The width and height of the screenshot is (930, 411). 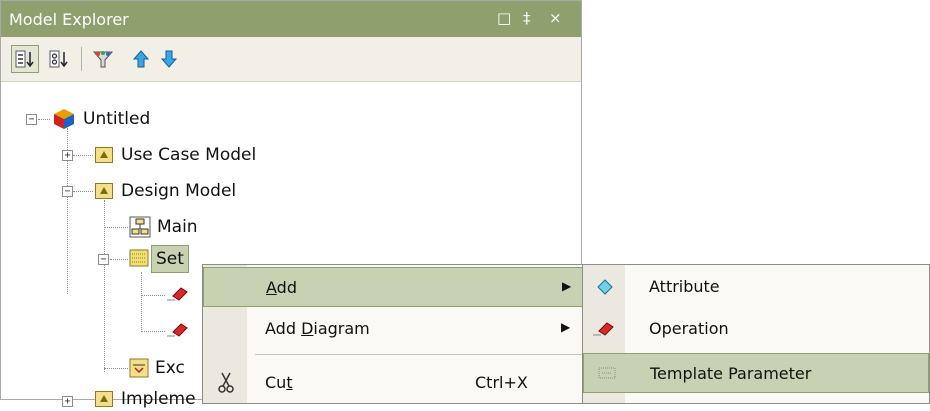 What do you see at coordinates (140, 227) in the screenshot?
I see `class-diagram-icon` at bounding box center [140, 227].